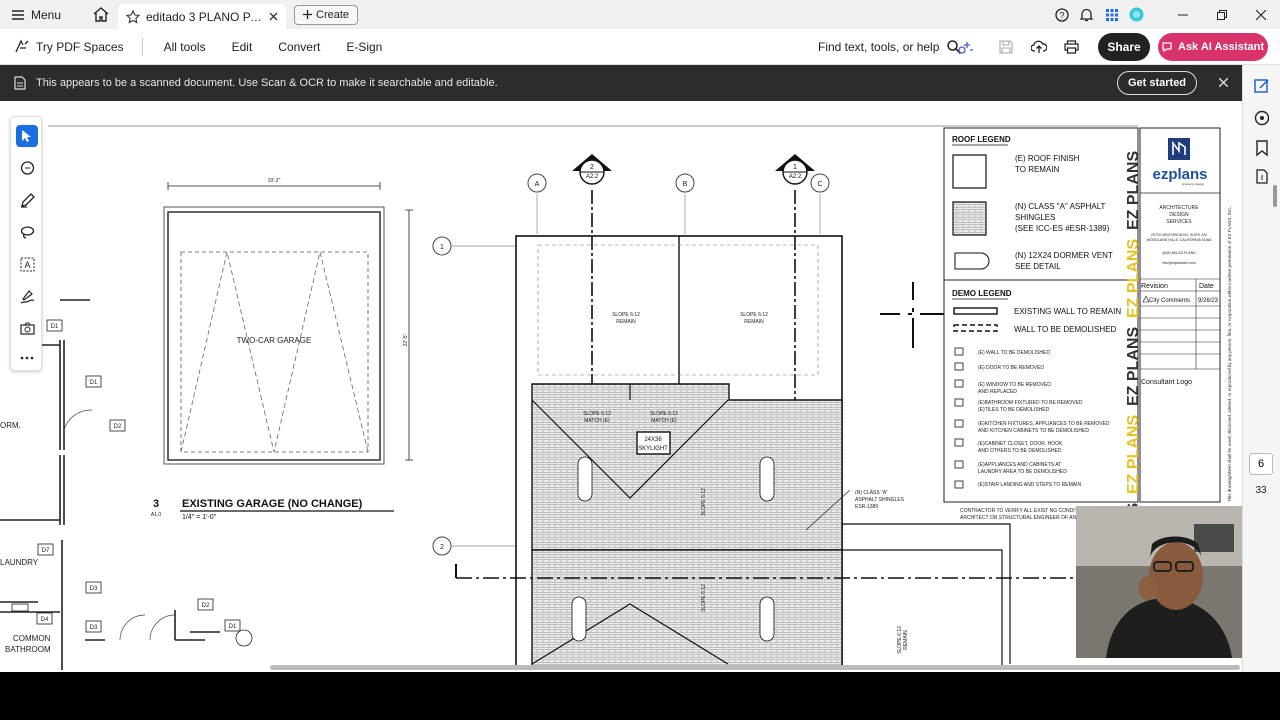  Describe the element at coordinates (1019, 465) in the screenshot. I see `svg-text: (E)APPLIANCES AND CABINETS AT` at that location.